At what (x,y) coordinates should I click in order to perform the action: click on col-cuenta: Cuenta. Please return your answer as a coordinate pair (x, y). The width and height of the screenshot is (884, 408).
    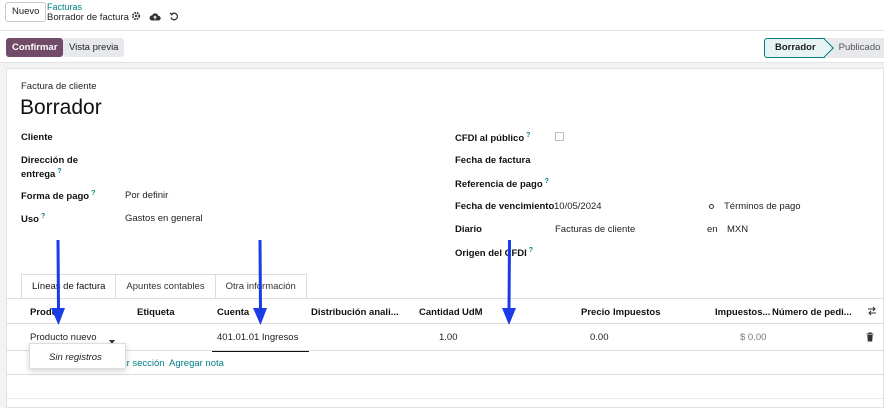
    Looking at the image, I should click on (233, 312).